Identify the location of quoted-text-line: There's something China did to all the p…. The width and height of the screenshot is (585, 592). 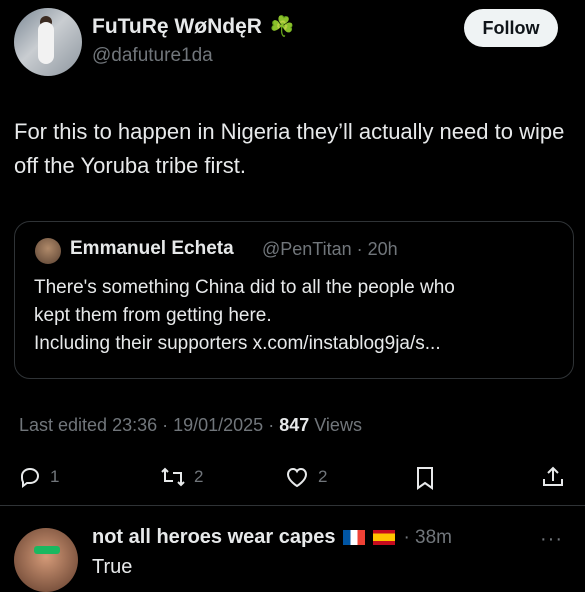
(244, 287).